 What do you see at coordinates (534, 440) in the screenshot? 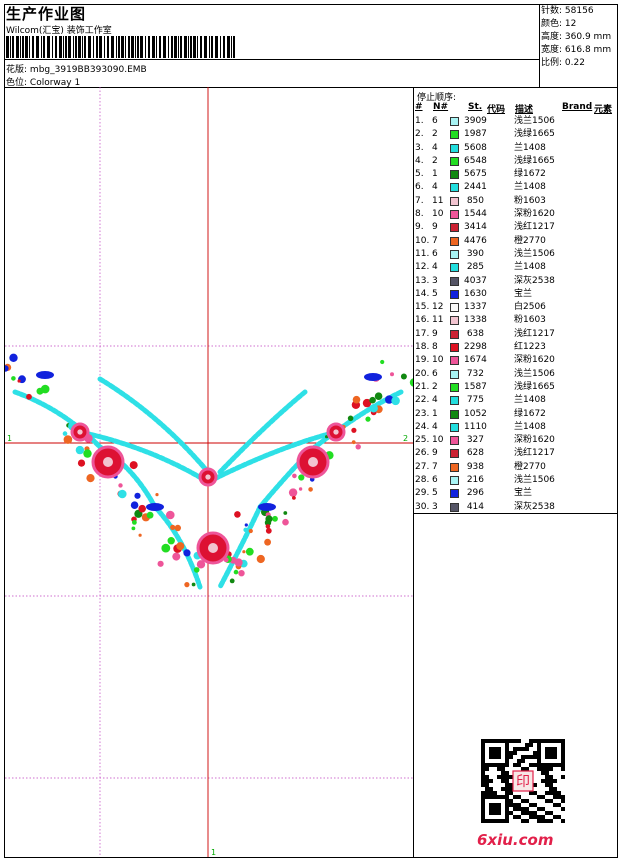
I see `stop-description: 深粉1620` at bounding box center [534, 440].